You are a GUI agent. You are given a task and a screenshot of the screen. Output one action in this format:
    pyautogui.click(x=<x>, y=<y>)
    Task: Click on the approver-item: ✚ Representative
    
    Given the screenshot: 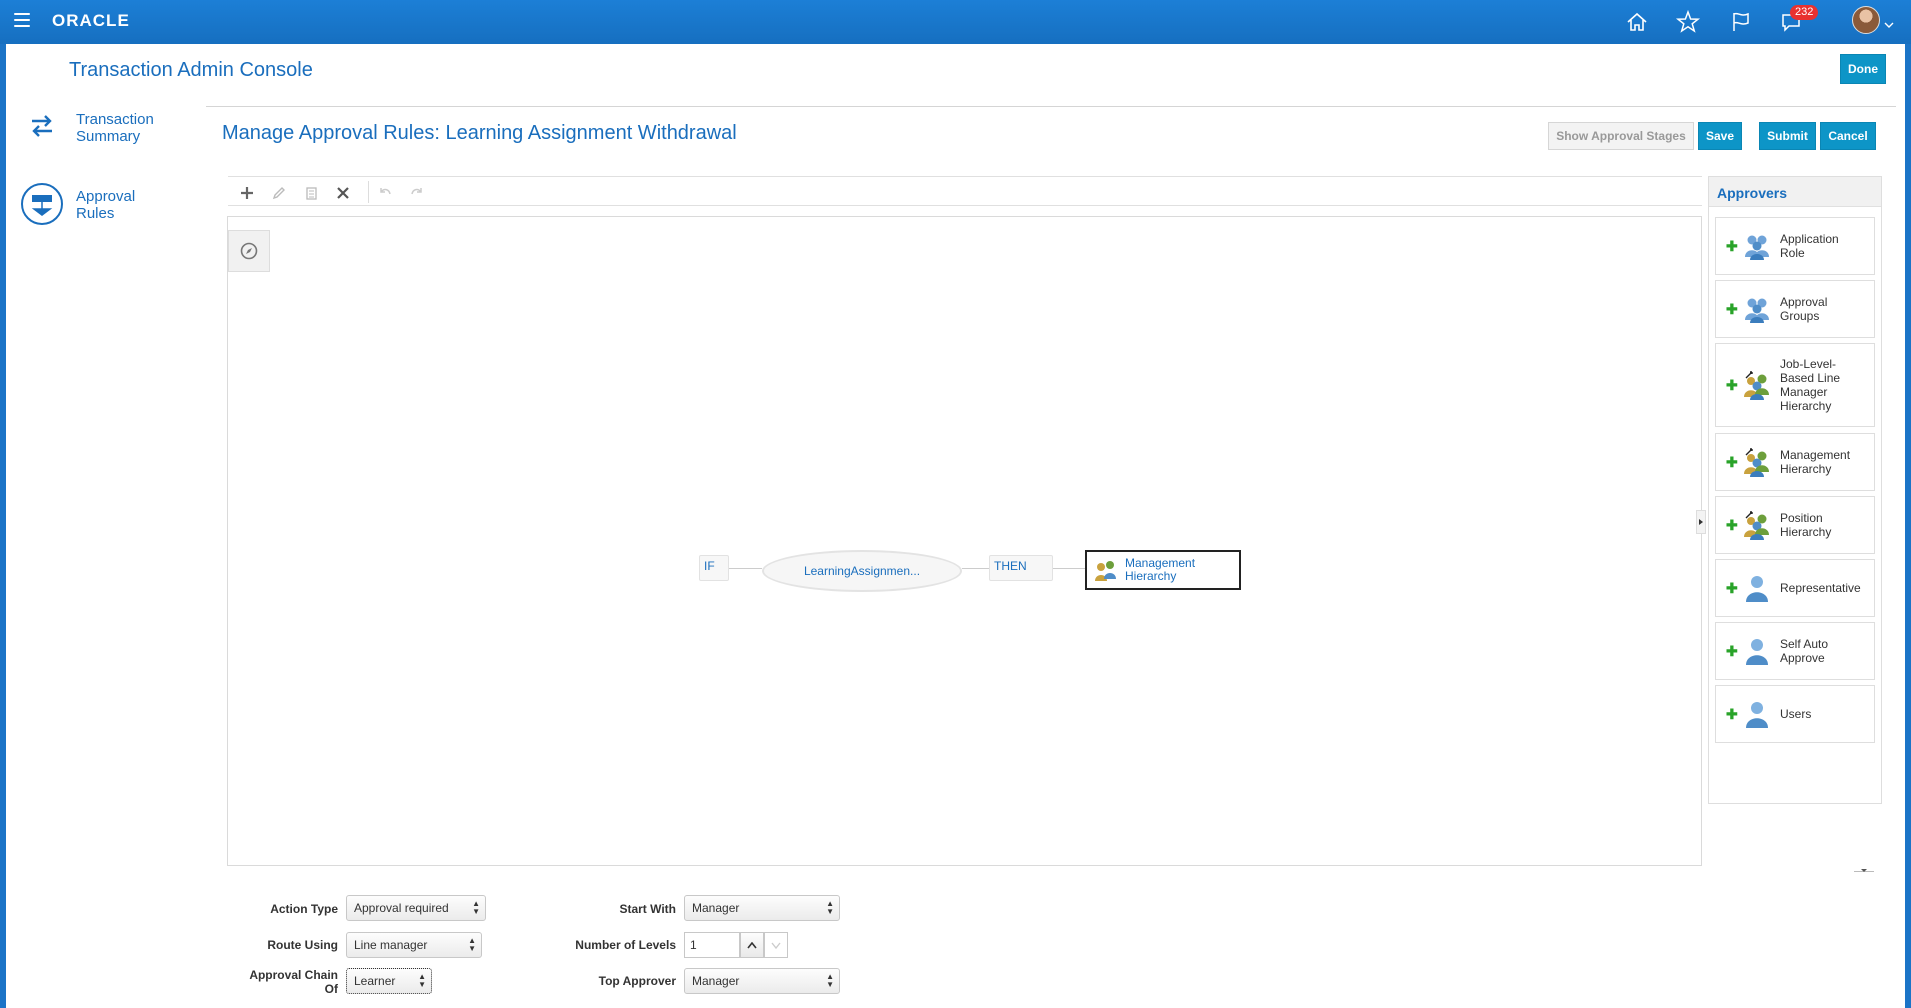 What is the action you would take?
    pyautogui.click(x=1795, y=588)
    